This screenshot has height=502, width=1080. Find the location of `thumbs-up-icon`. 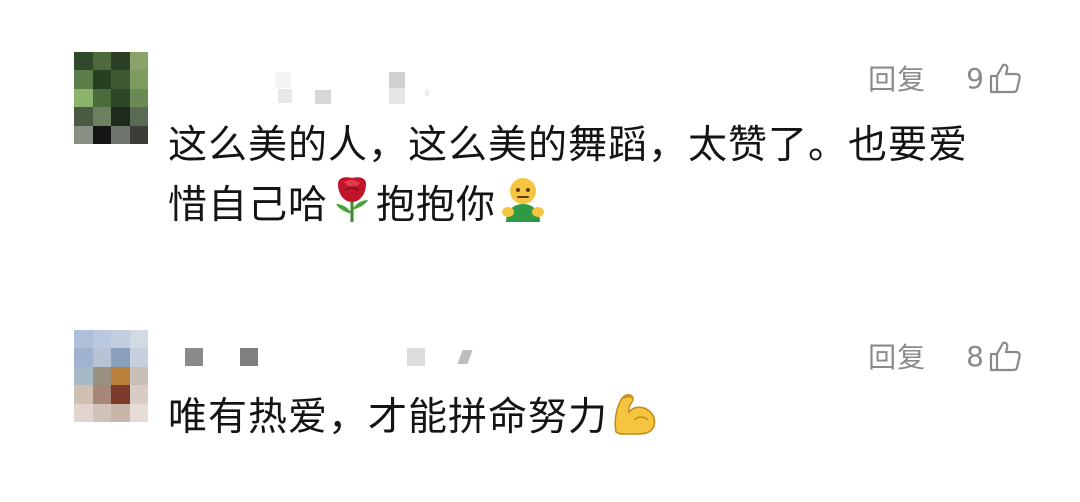

thumbs-up-icon is located at coordinates (1005, 356).